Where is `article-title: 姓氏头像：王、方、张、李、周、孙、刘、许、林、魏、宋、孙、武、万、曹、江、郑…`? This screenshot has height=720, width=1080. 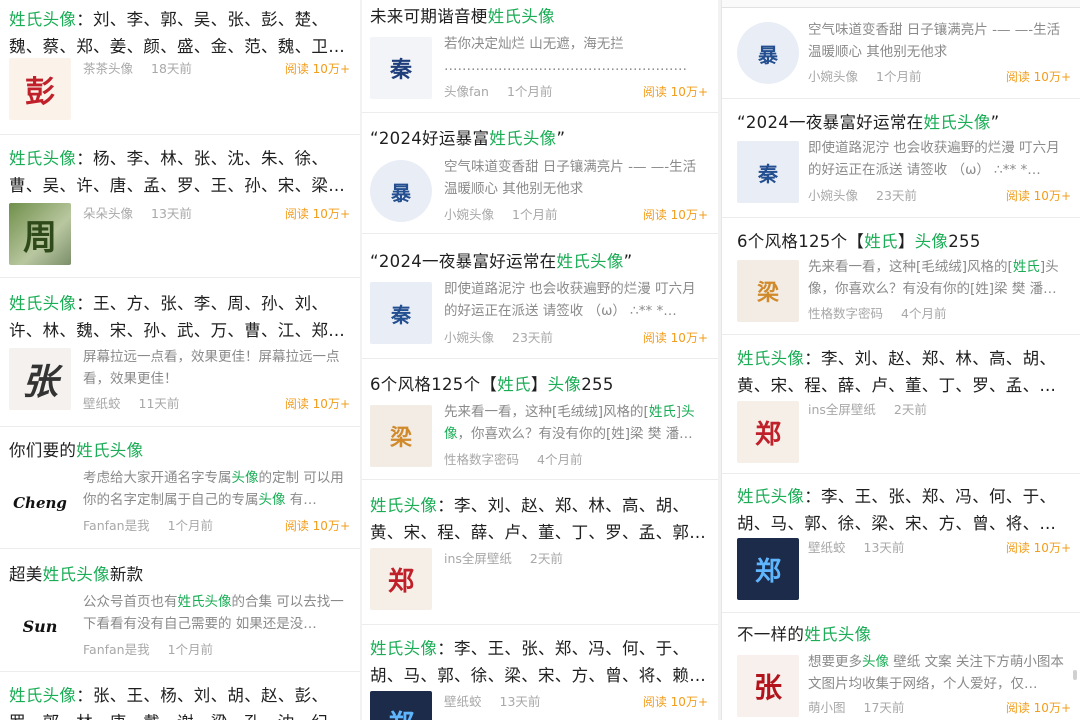 article-title: 姓氏头像：王、方、张、李、周、孙、刘、许、林、魏、宋、孙、武、万、曹、江、郑… is located at coordinates (179, 317).